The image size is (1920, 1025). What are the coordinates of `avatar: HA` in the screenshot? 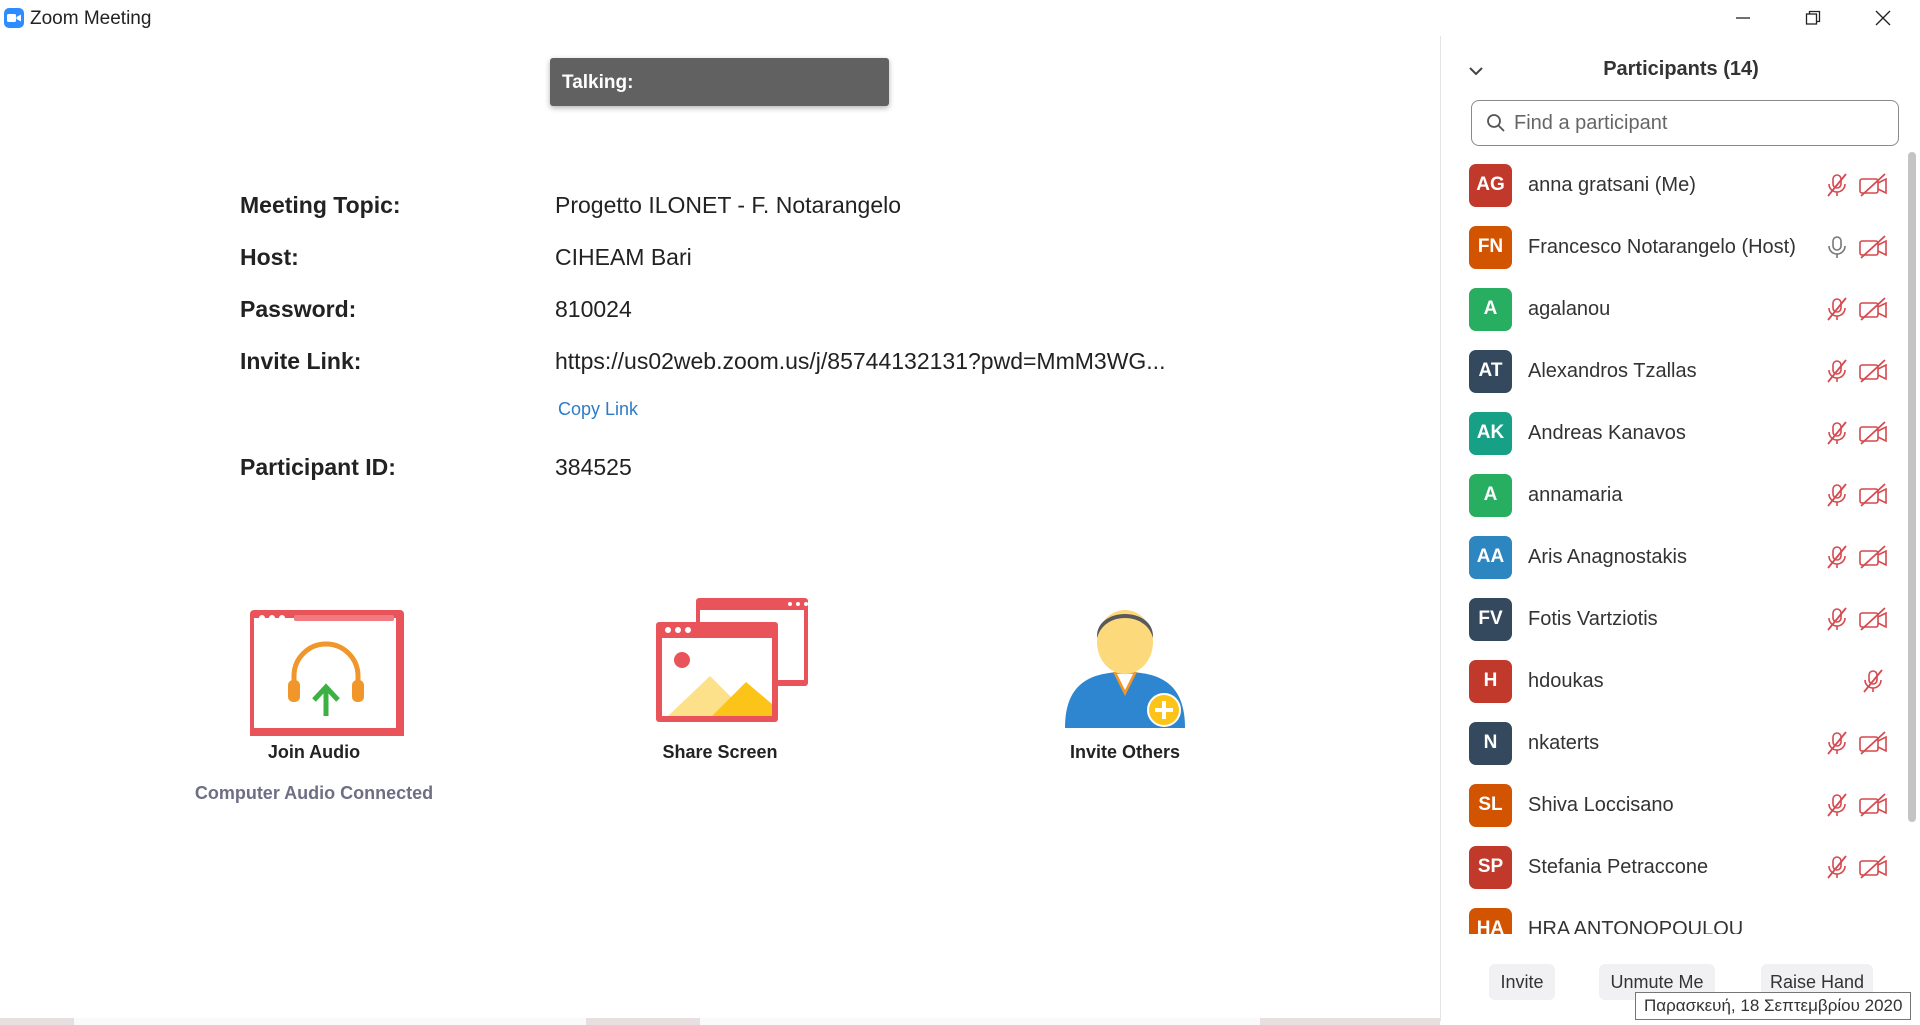 It's located at (1490, 920).